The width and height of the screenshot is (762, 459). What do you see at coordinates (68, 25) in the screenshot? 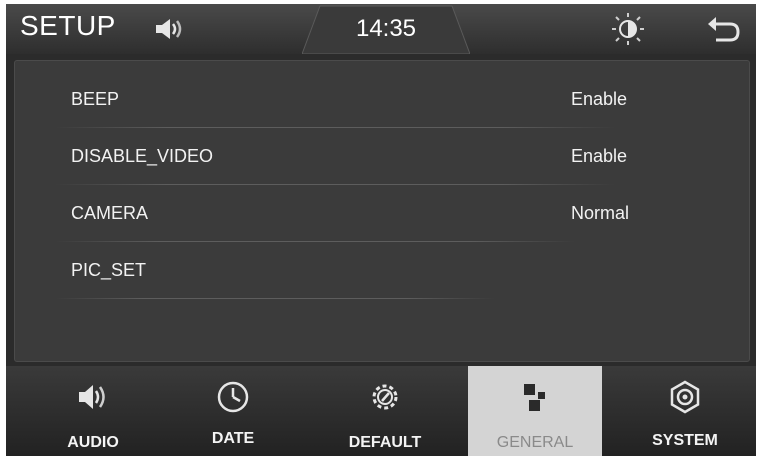
I see `page-title: SETUP` at bounding box center [68, 25].